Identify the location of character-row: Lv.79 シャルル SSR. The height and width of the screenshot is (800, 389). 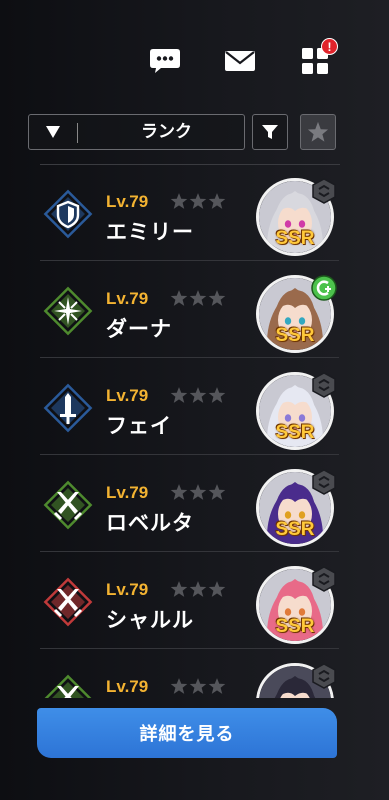
(194, 600).